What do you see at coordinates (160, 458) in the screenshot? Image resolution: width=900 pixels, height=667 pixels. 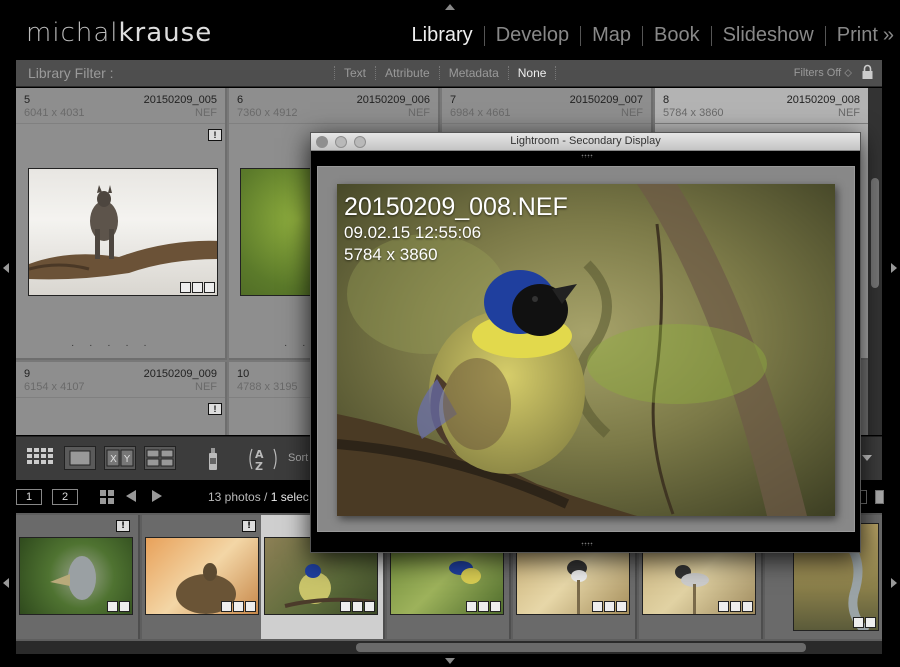 I see `survey-view-button` at bounding box center [160, 458].